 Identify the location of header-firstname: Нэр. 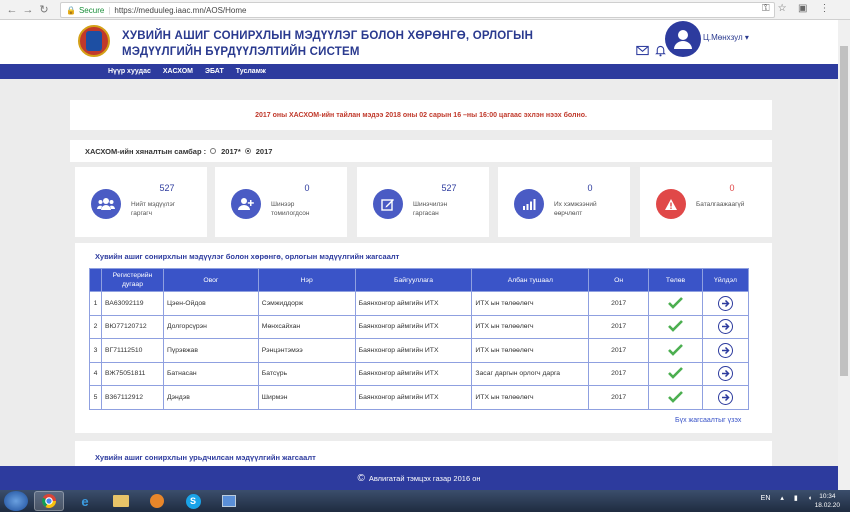
(306, 280).